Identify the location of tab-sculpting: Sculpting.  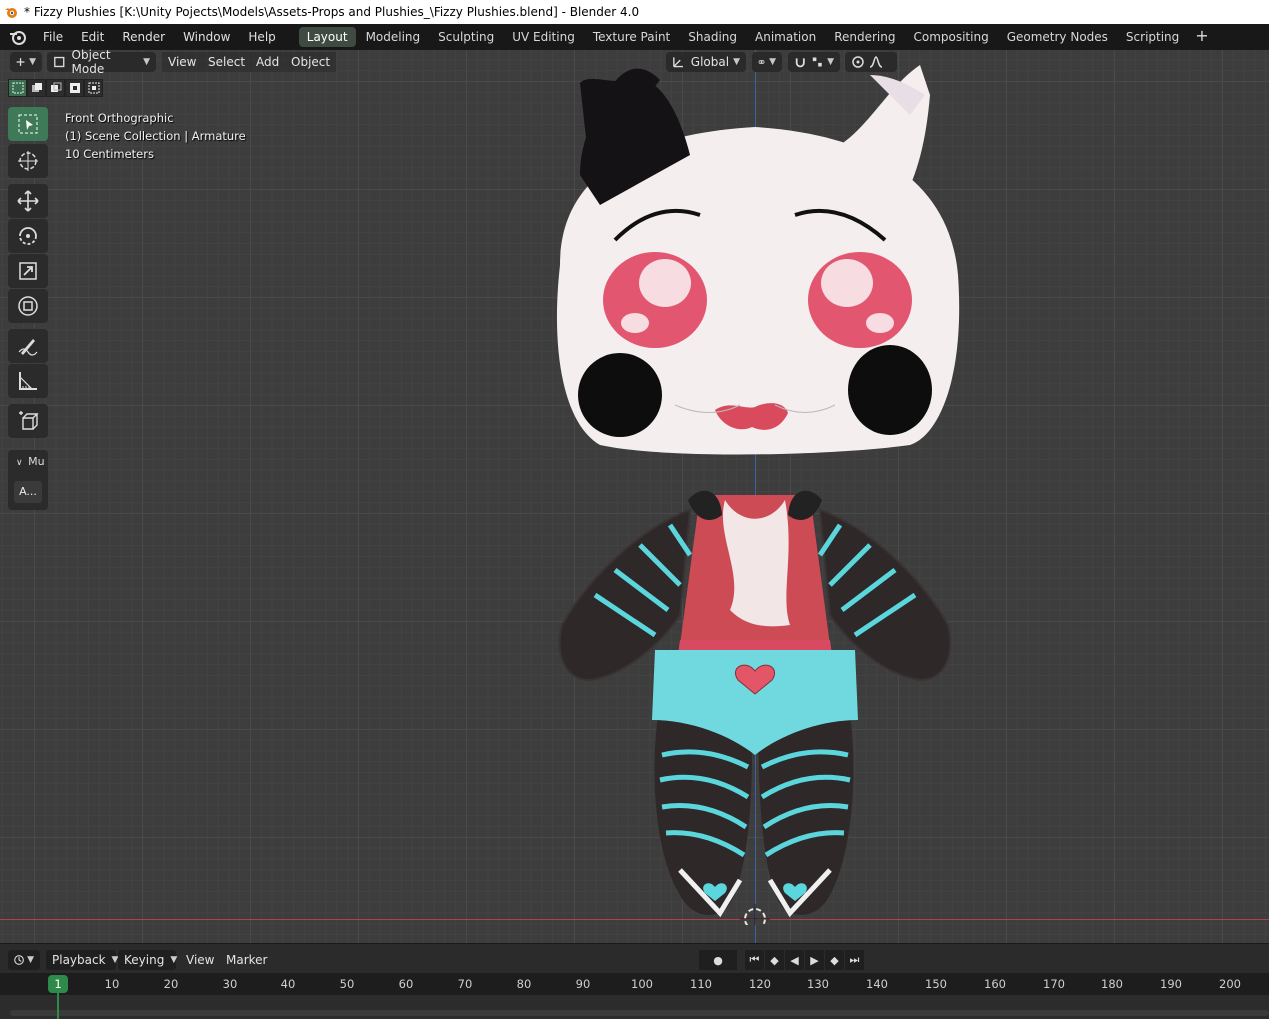
(466, 37).